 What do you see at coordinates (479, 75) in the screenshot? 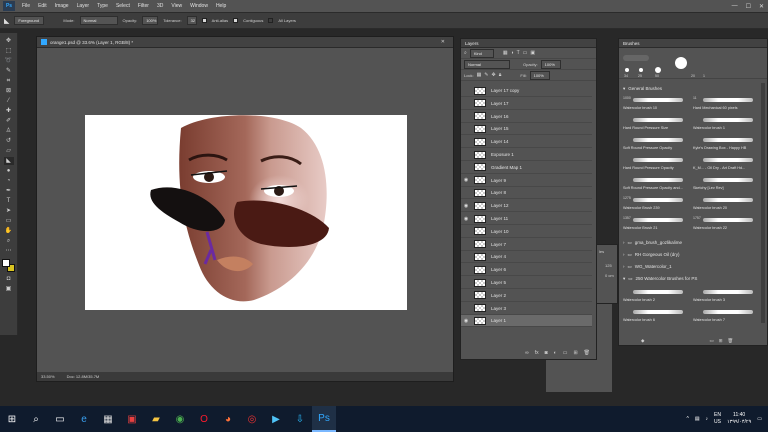
I see `lock-transparency-icon: ▦` at bounding box center [479, 75].